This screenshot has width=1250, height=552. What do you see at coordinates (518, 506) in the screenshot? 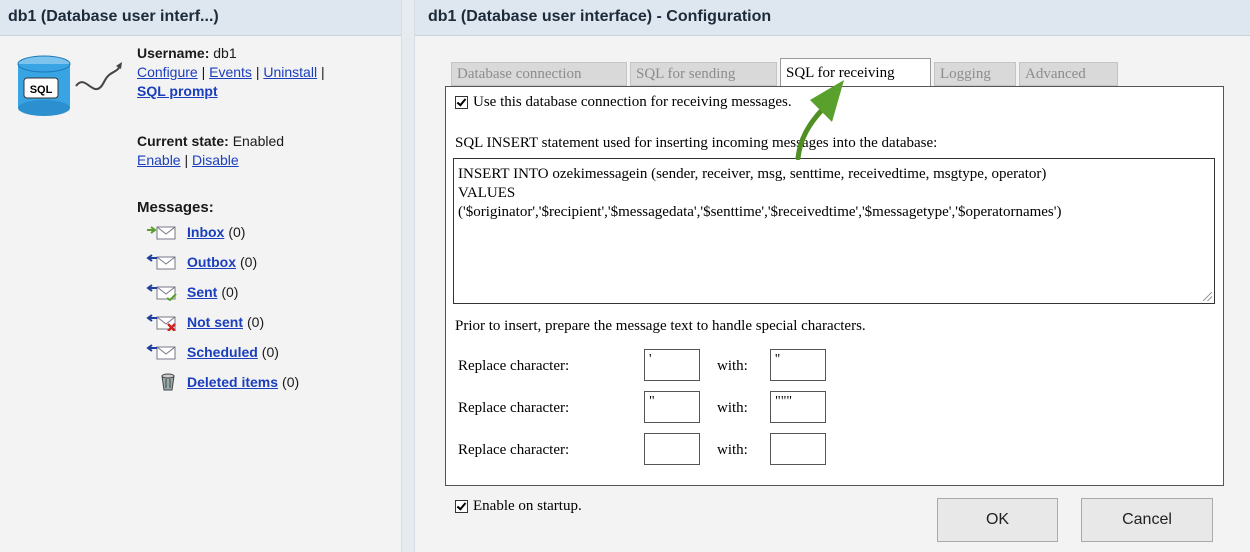
I see `enable-startup-row: Enable on startup.` at bounding box center [518, 506].